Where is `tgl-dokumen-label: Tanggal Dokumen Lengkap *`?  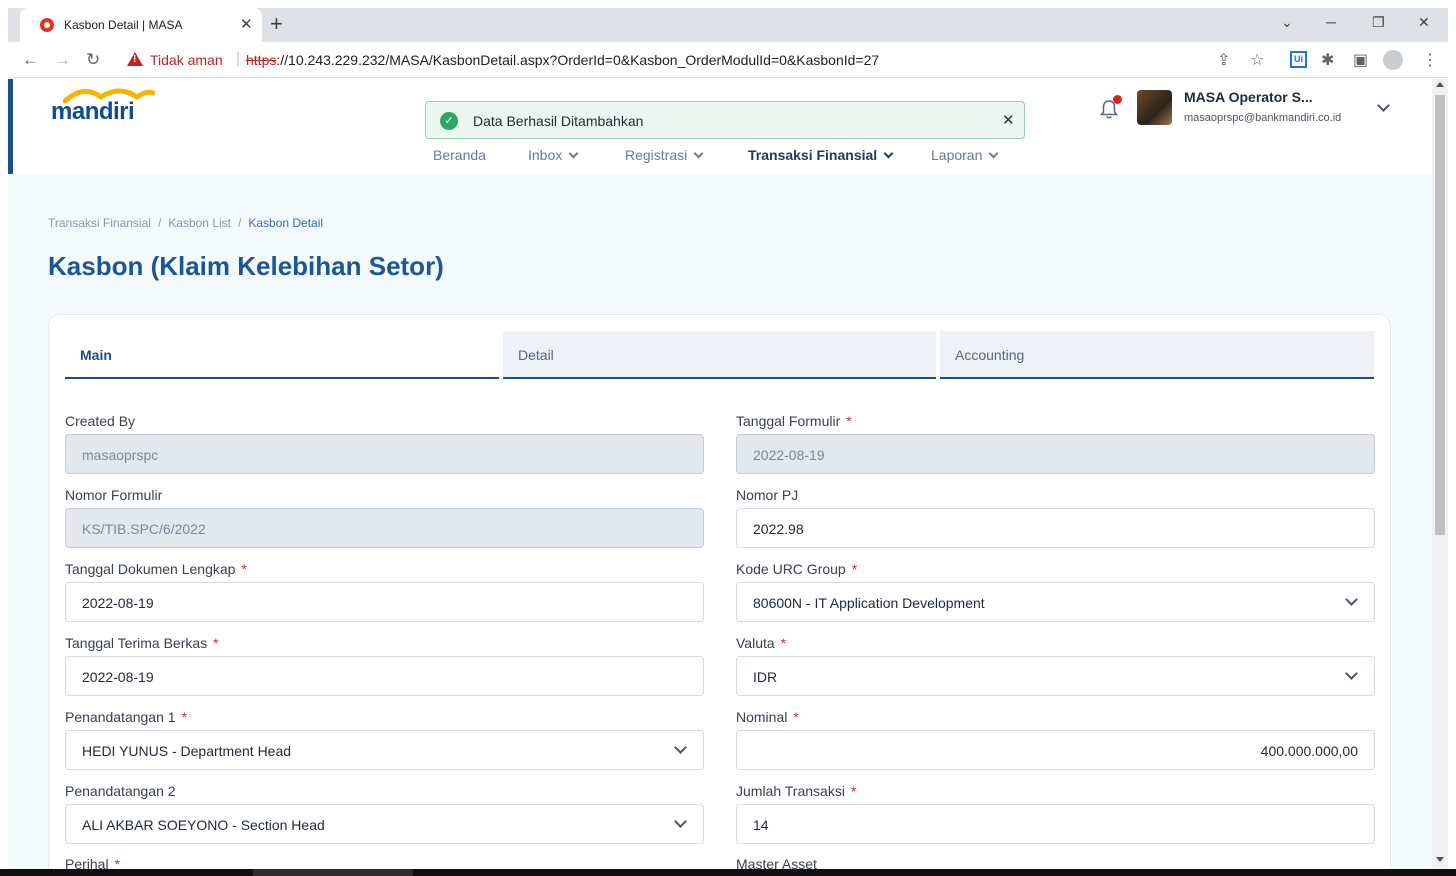
tgl-dokumen-label: Tanggal Dokumen Lengkap * is located at coordinates (156, 569).